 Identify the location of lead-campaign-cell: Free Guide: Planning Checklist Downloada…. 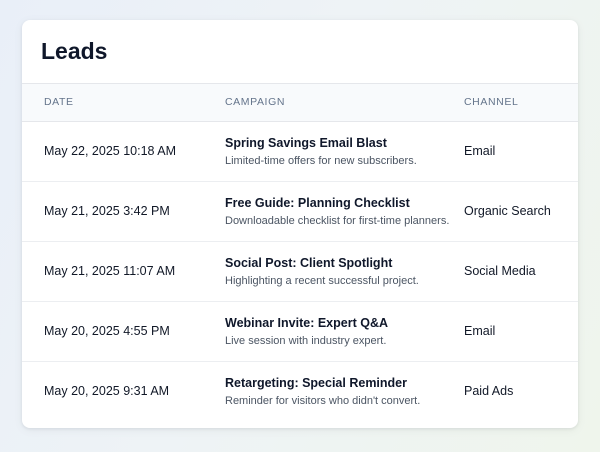
(344, 211).